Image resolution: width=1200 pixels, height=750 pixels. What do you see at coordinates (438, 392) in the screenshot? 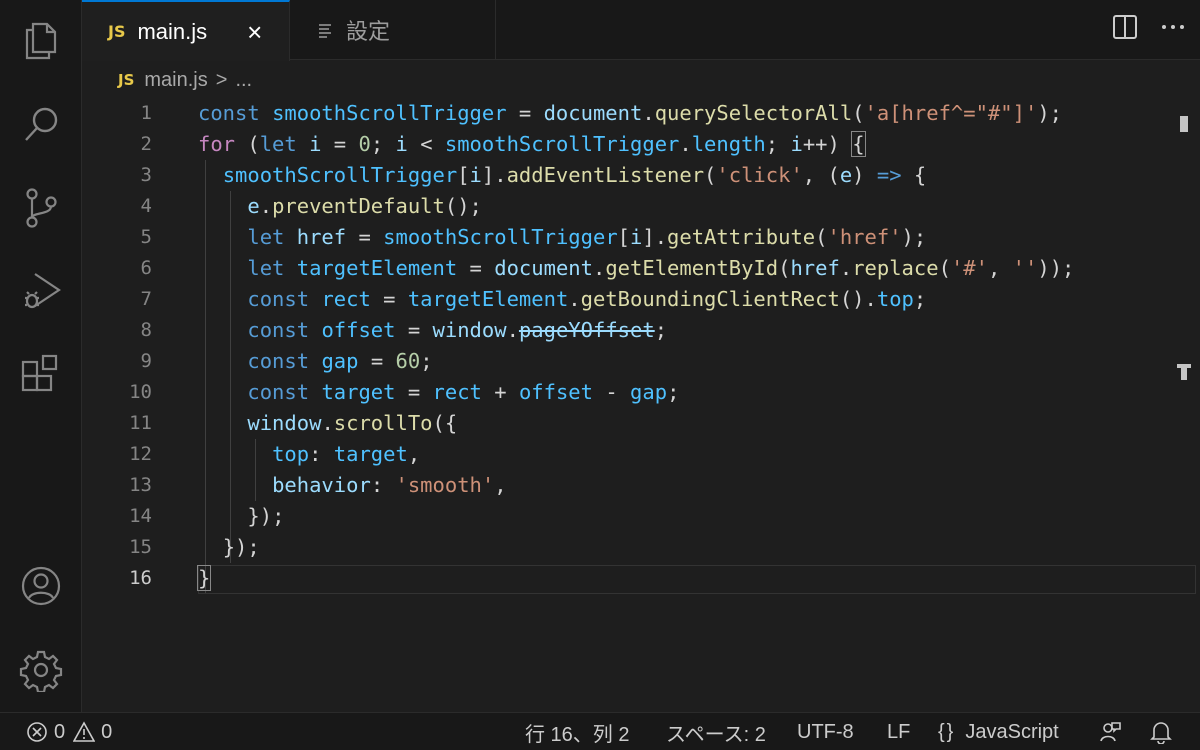
I see `code-text: const target = rect + offset - gap;` at bounding box center [438, 392].